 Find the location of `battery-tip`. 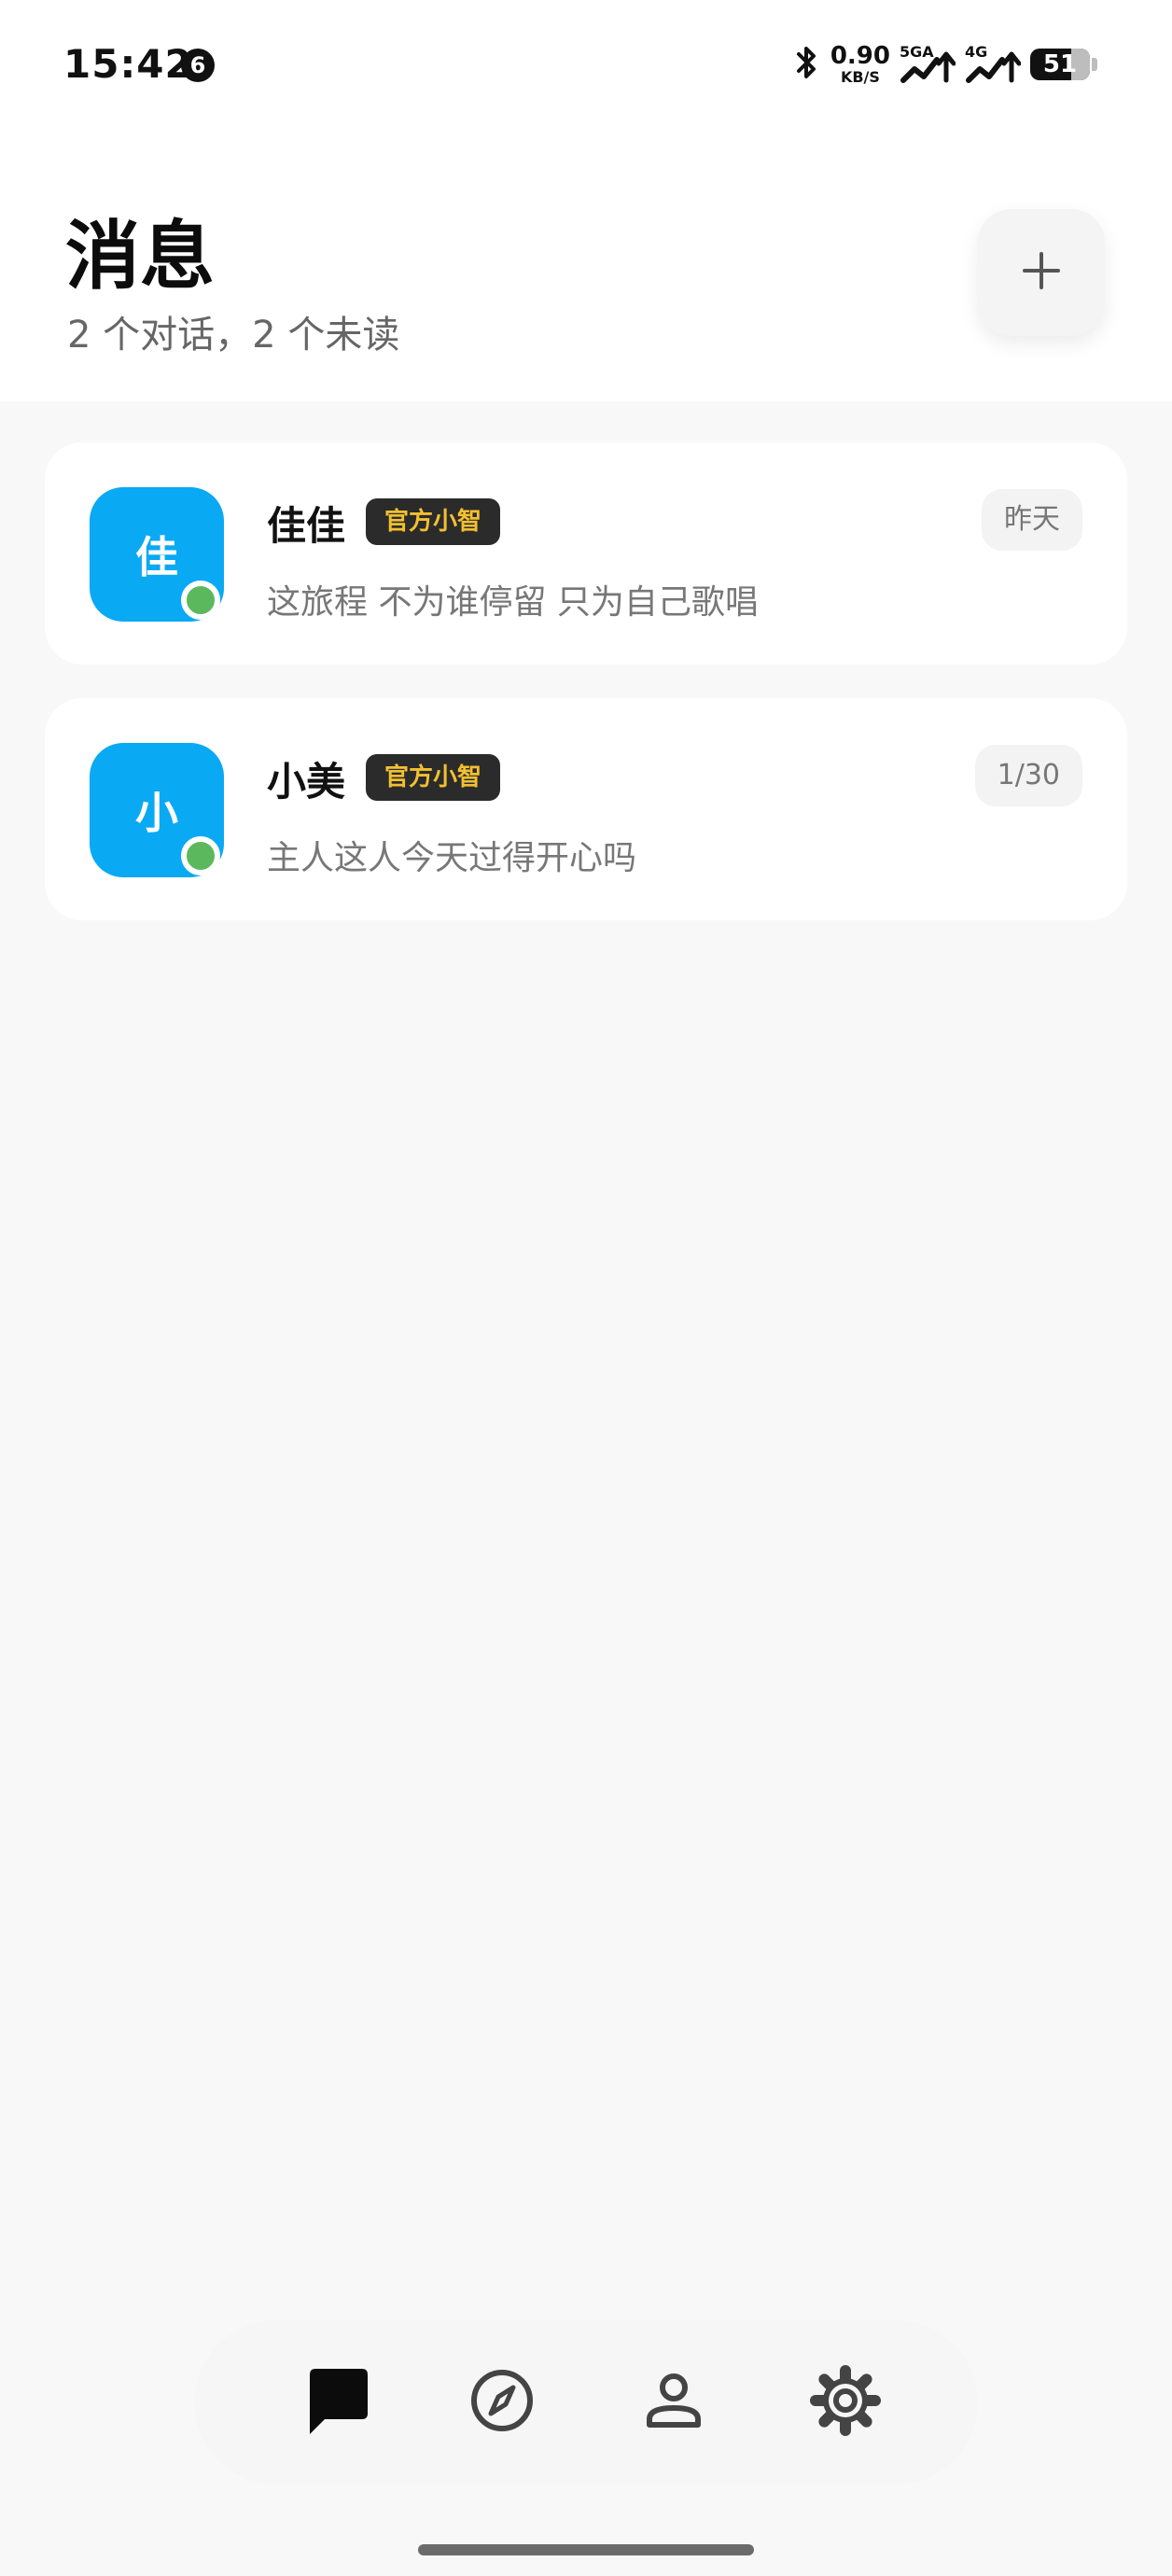

battery-tip is located at coordinates (1094, 64).